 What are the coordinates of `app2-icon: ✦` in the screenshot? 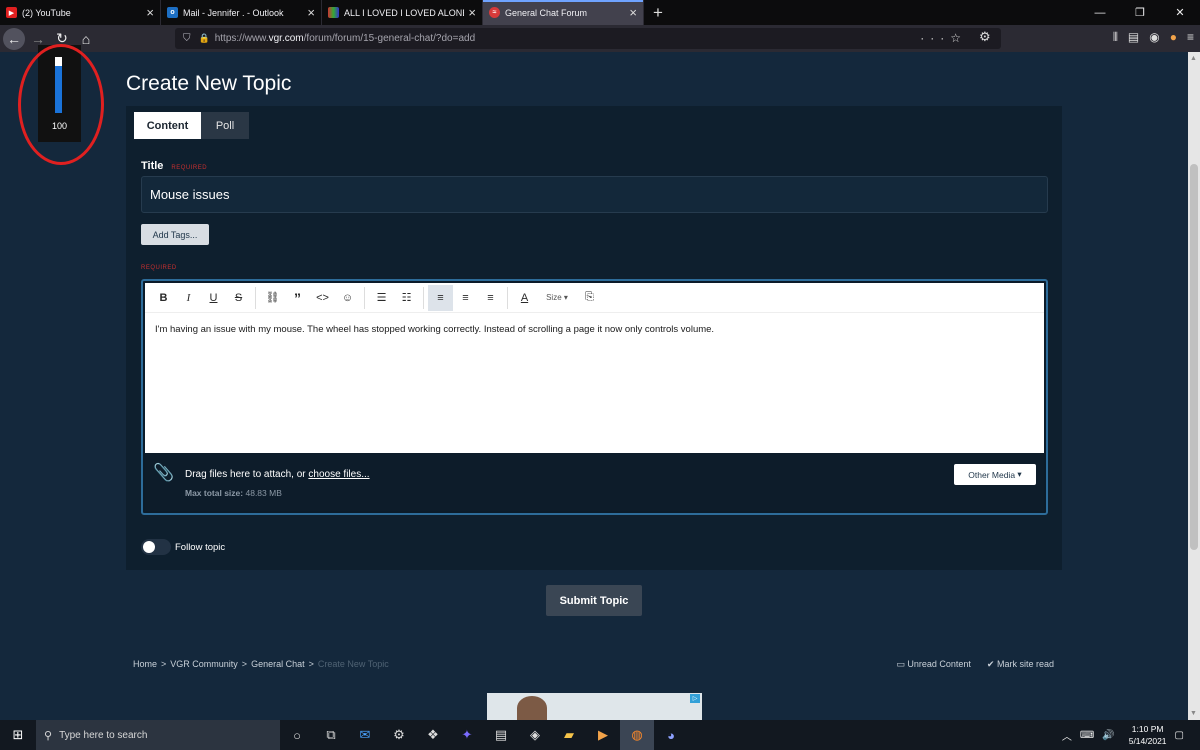 It's located at (467, 735).